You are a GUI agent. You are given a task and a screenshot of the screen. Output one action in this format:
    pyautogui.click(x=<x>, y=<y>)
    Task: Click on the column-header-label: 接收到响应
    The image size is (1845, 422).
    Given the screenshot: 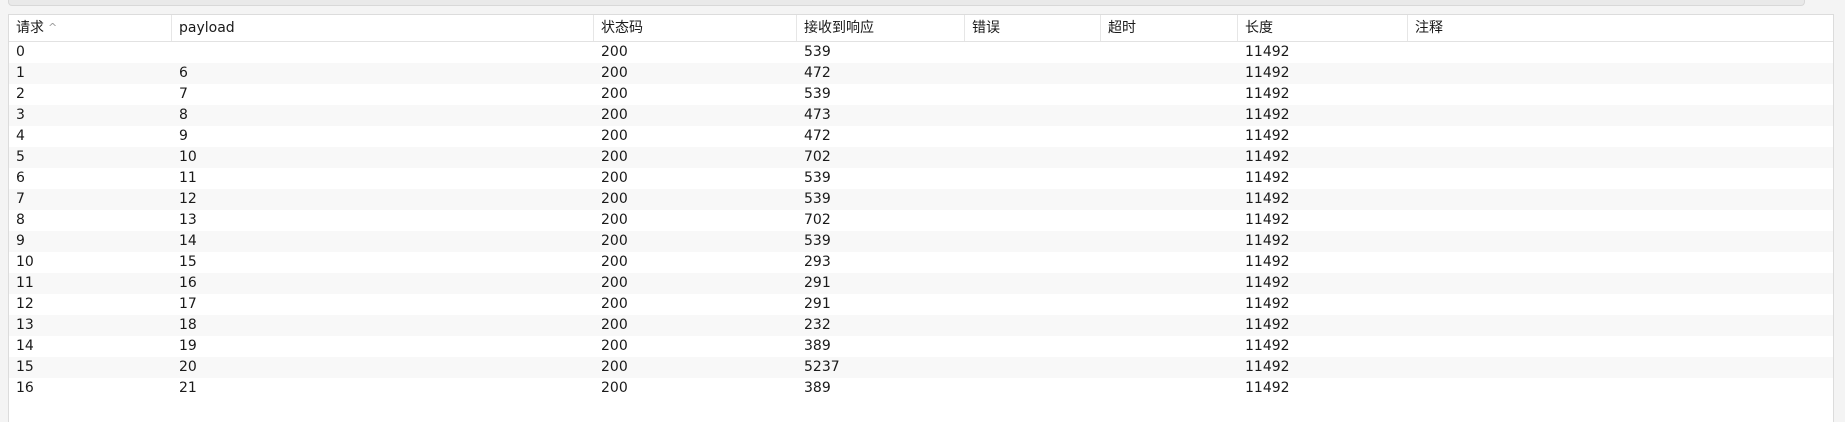 What is the action you would take?
    pyautogui.click(x=839, y=28)
    